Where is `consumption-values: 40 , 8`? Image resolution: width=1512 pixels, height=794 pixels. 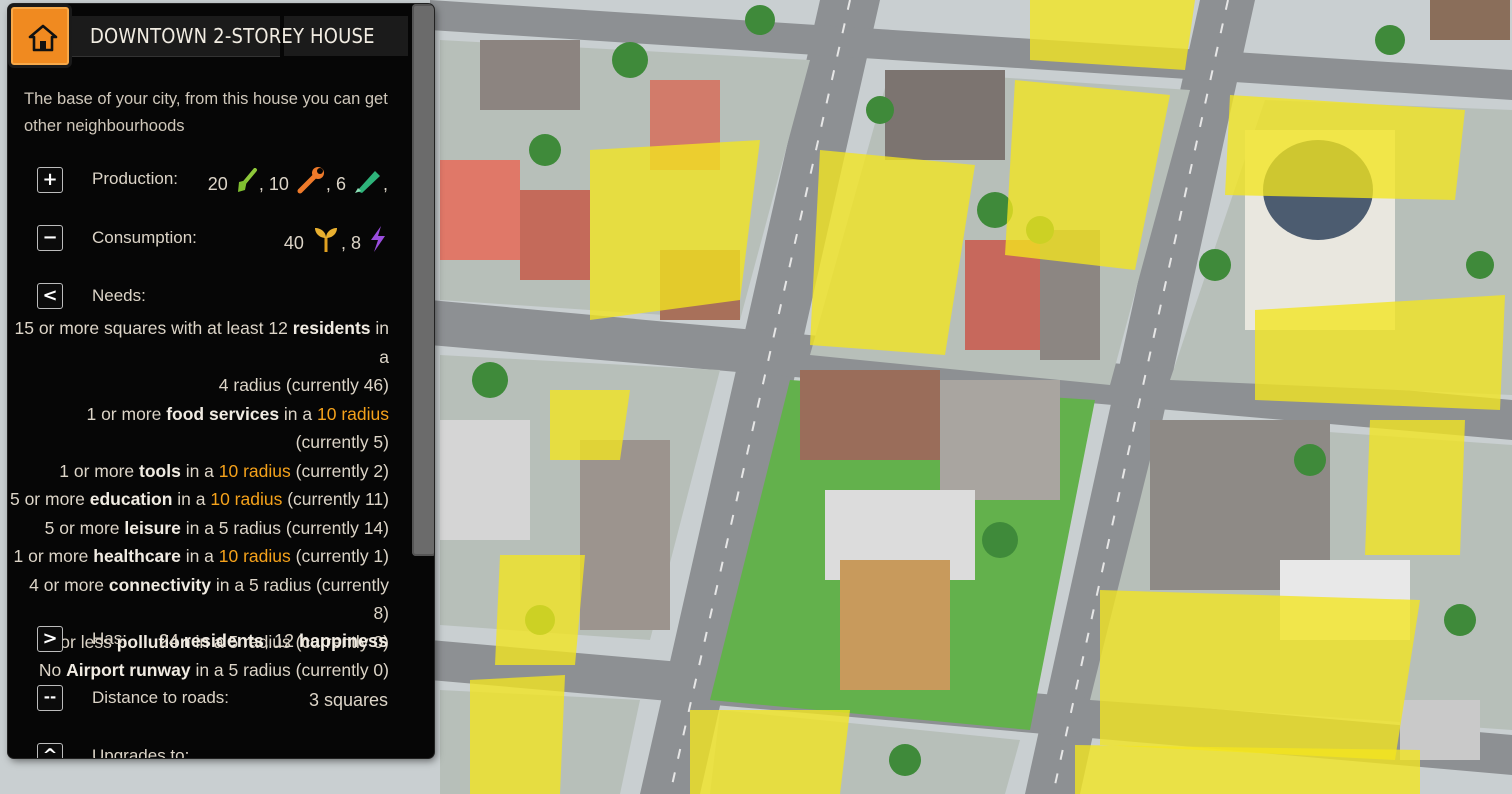
consumption-values: 40 , 8 is located at coordinates (336, 239).